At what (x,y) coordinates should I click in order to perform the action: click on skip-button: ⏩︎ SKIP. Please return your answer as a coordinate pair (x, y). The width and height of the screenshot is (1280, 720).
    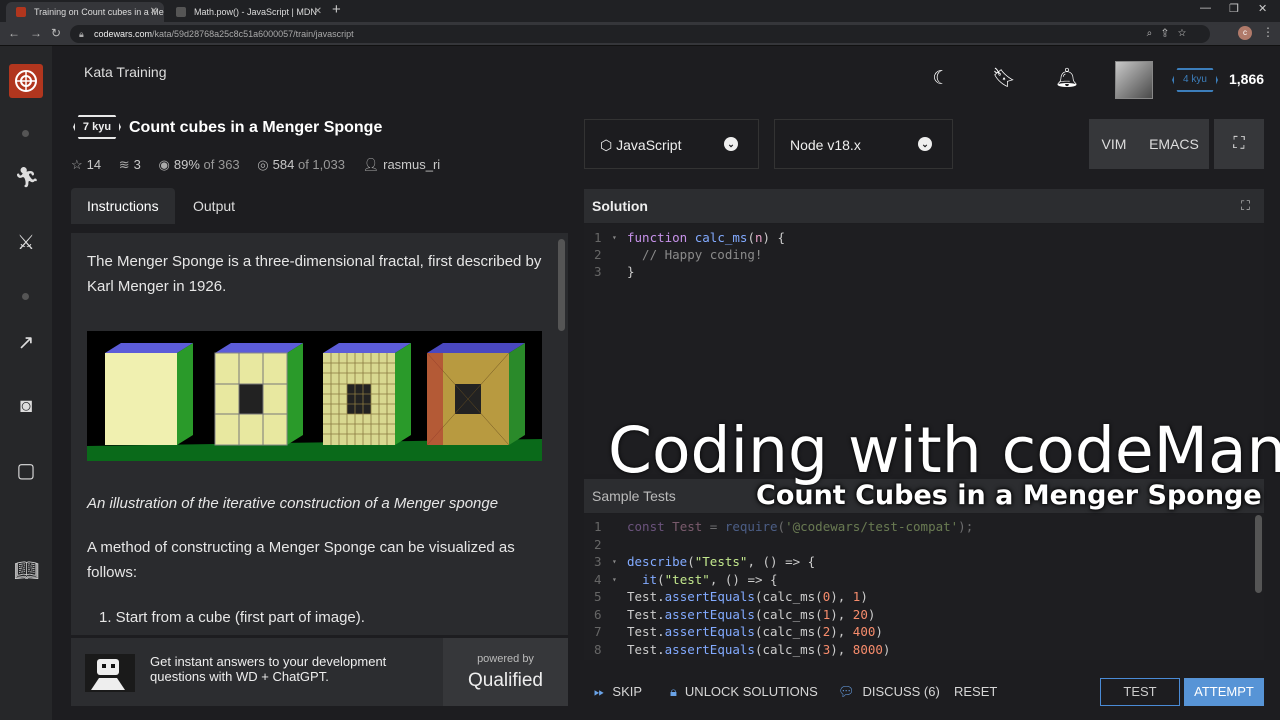
    Looking at the image, I should click on (618, 692).